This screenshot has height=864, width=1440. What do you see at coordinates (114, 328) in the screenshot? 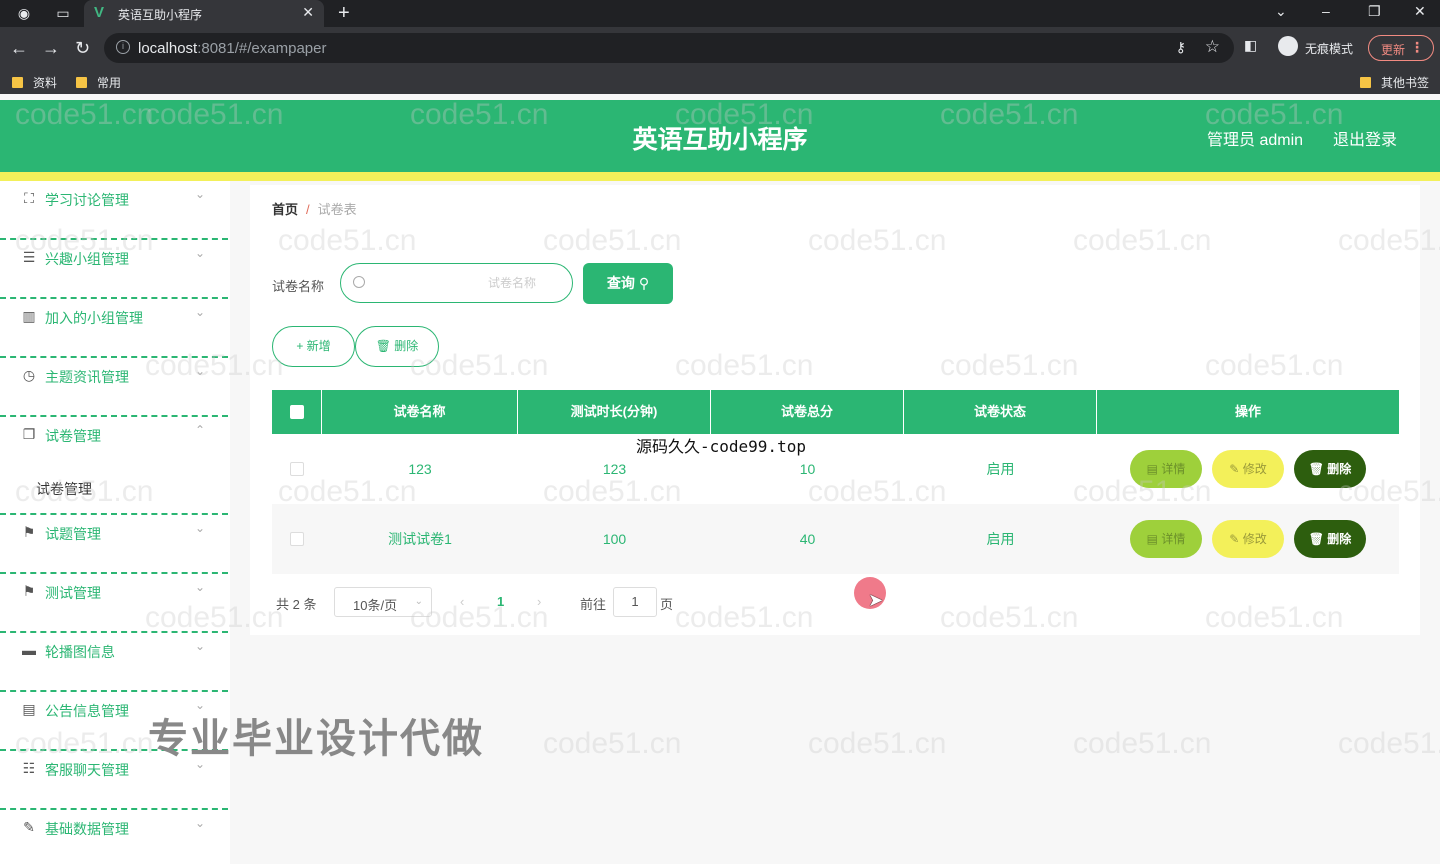
I see `sidebar-item-joined-group: ▥ 加入的小组管理 ⌄` at bounding box center [114, 328].